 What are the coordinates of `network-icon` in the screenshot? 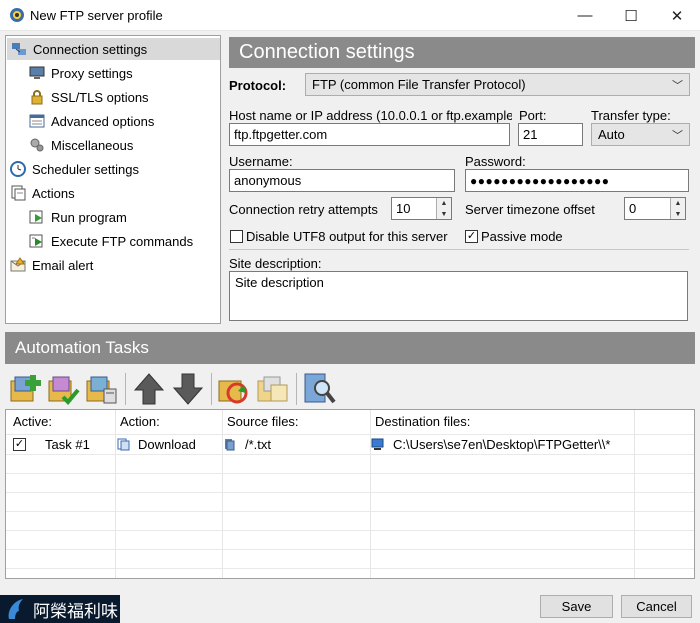 It's located at (19, 49).